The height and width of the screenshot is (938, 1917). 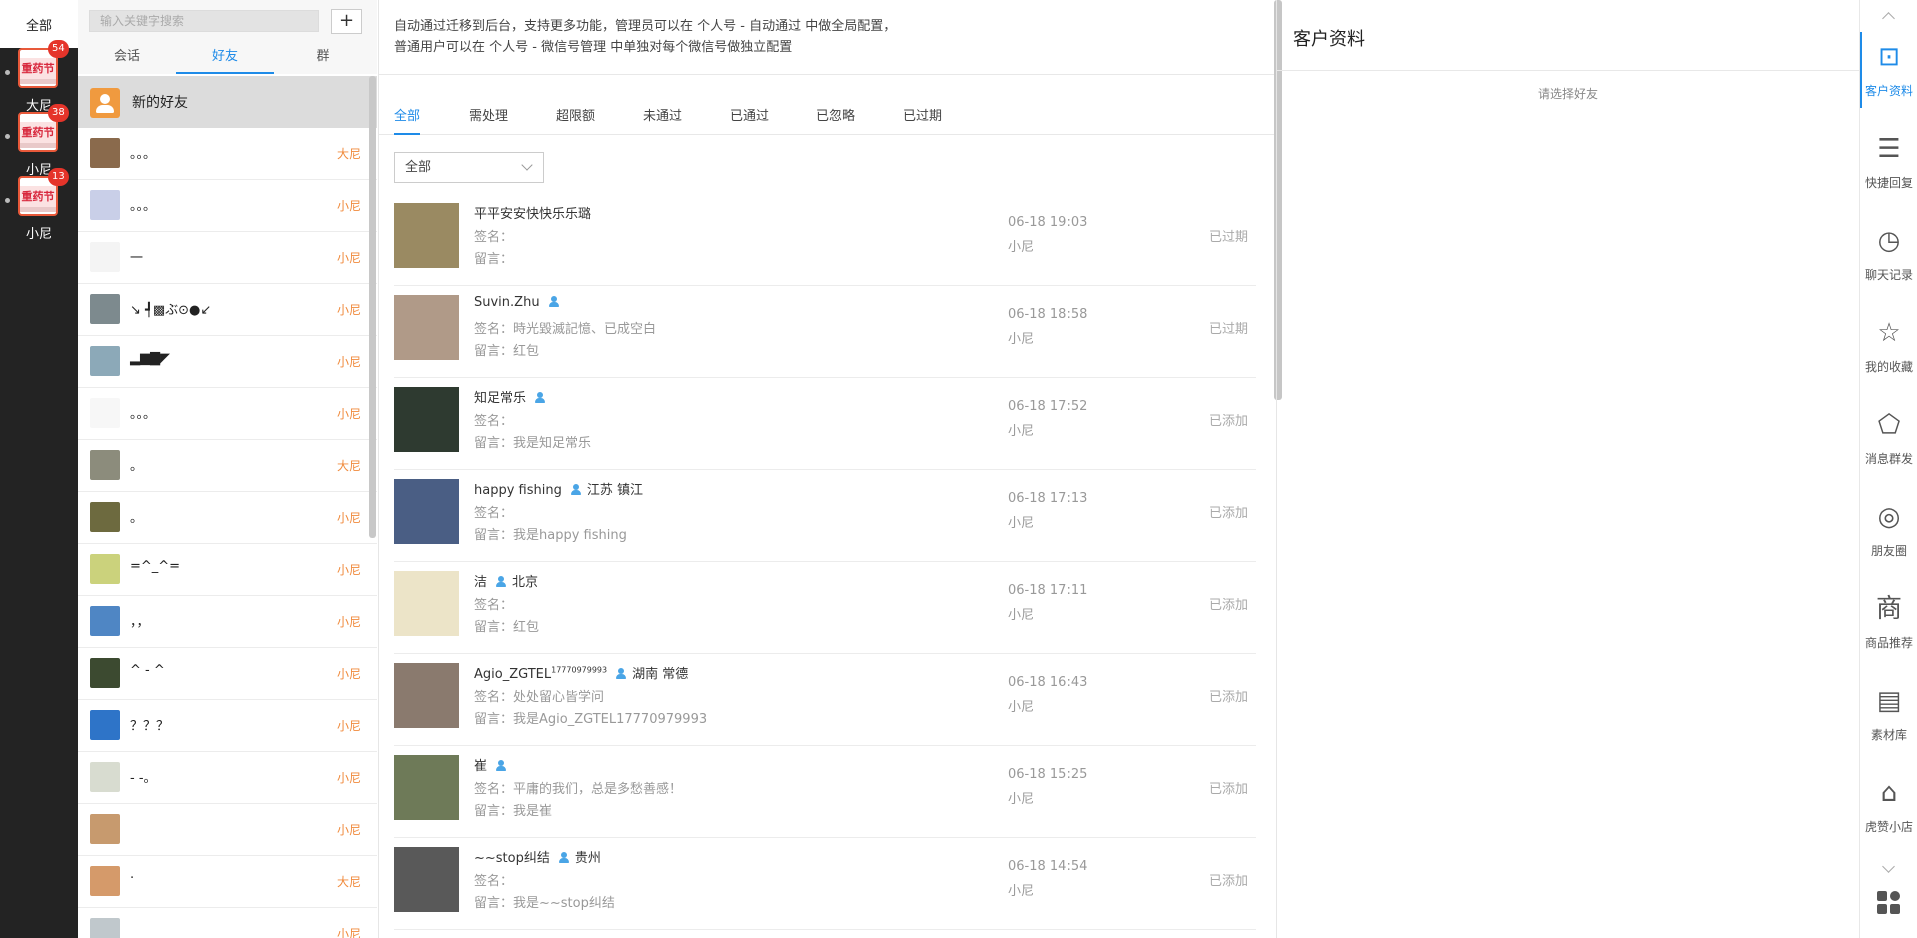 I want to click on friend-row: ▂▆▇◤ 小尼, so click(x=227, y=362).